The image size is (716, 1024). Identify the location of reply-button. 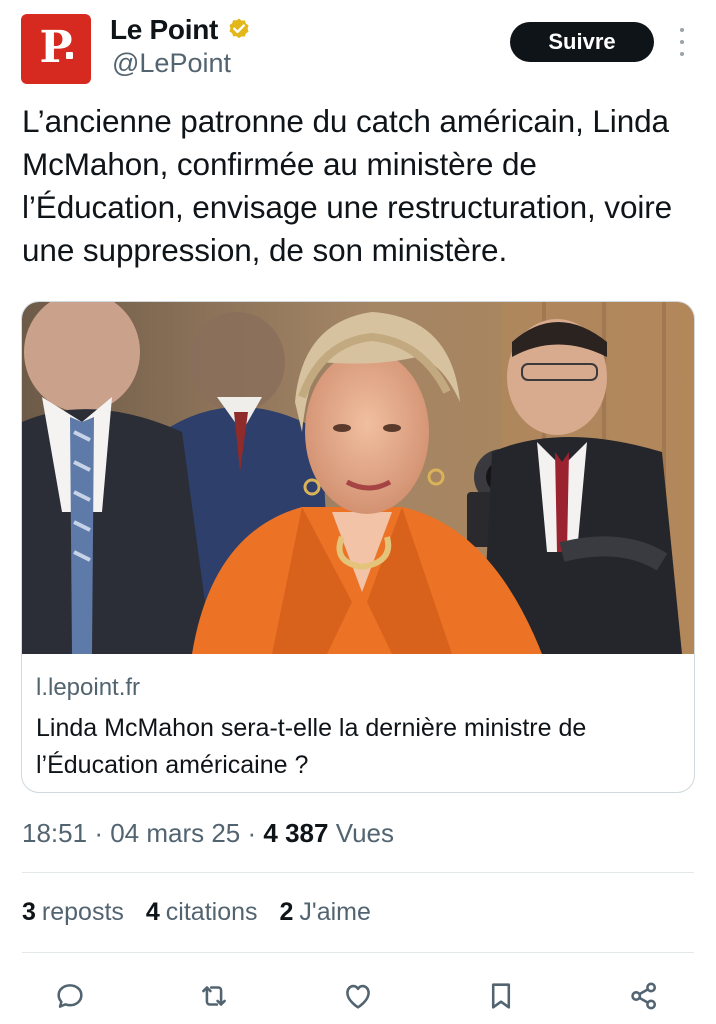
(70, 996).